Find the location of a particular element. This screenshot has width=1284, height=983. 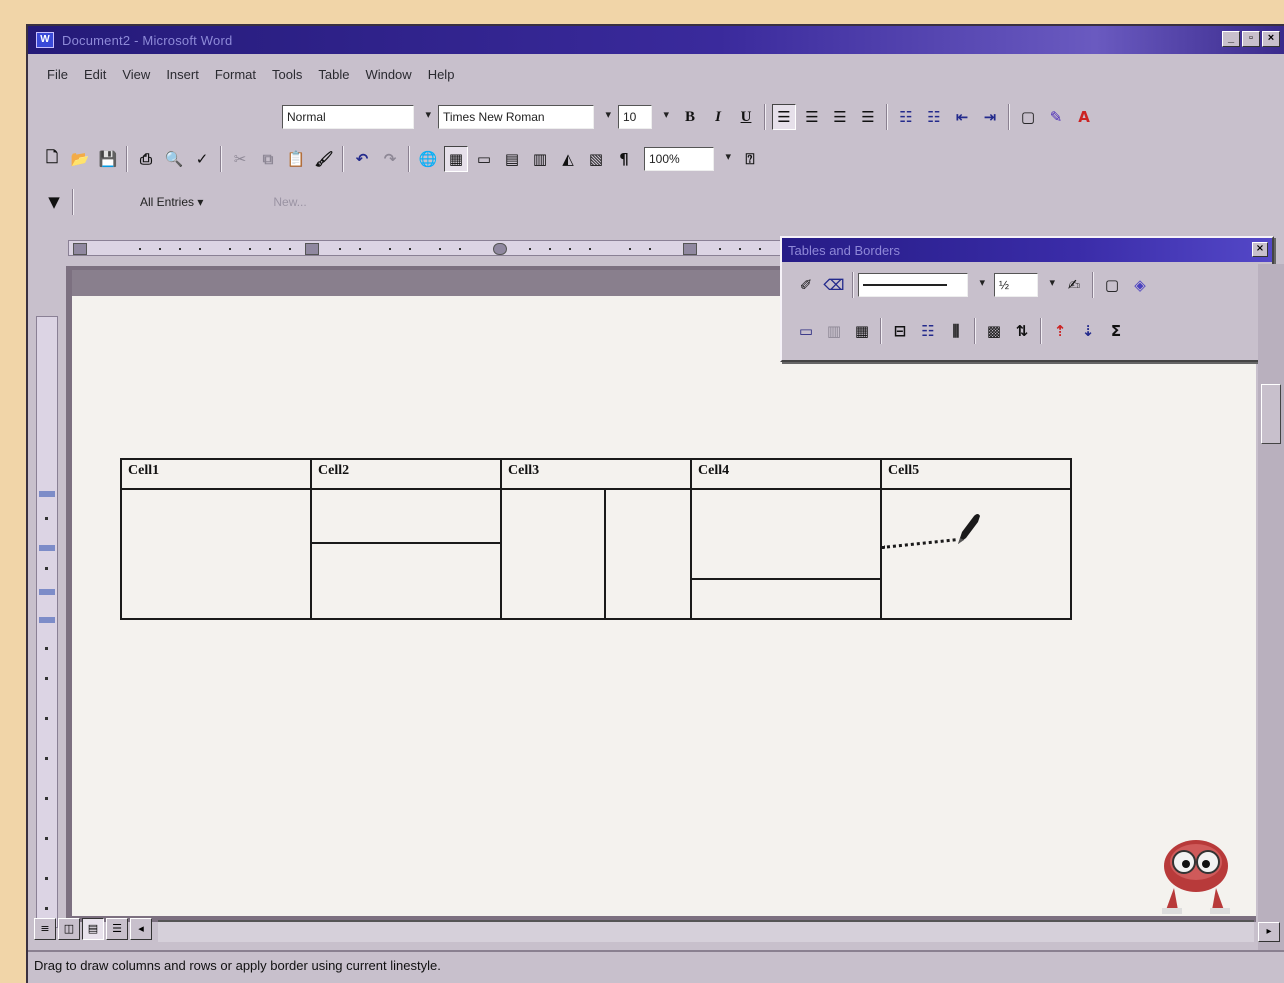

vertical-scrollbar is located at coordinates (1271, 607).